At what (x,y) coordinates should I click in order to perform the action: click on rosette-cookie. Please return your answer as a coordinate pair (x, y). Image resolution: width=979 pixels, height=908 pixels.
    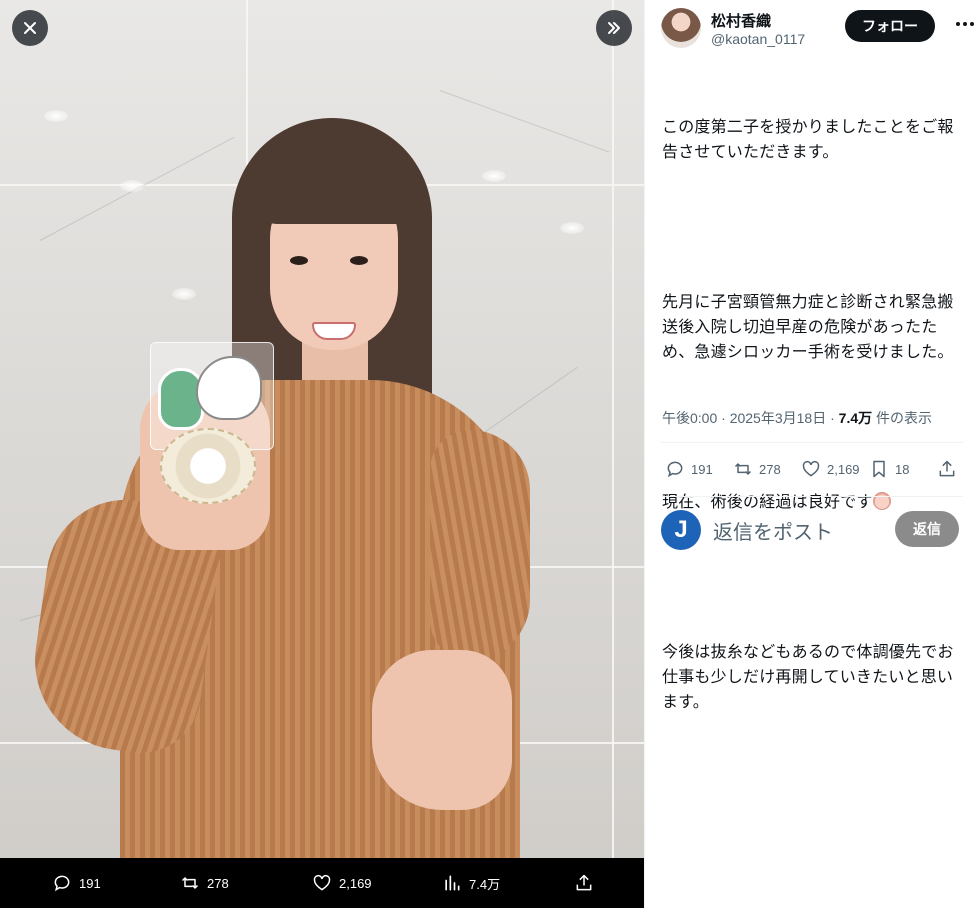
    Looking at the image, I should click on (208, 466).